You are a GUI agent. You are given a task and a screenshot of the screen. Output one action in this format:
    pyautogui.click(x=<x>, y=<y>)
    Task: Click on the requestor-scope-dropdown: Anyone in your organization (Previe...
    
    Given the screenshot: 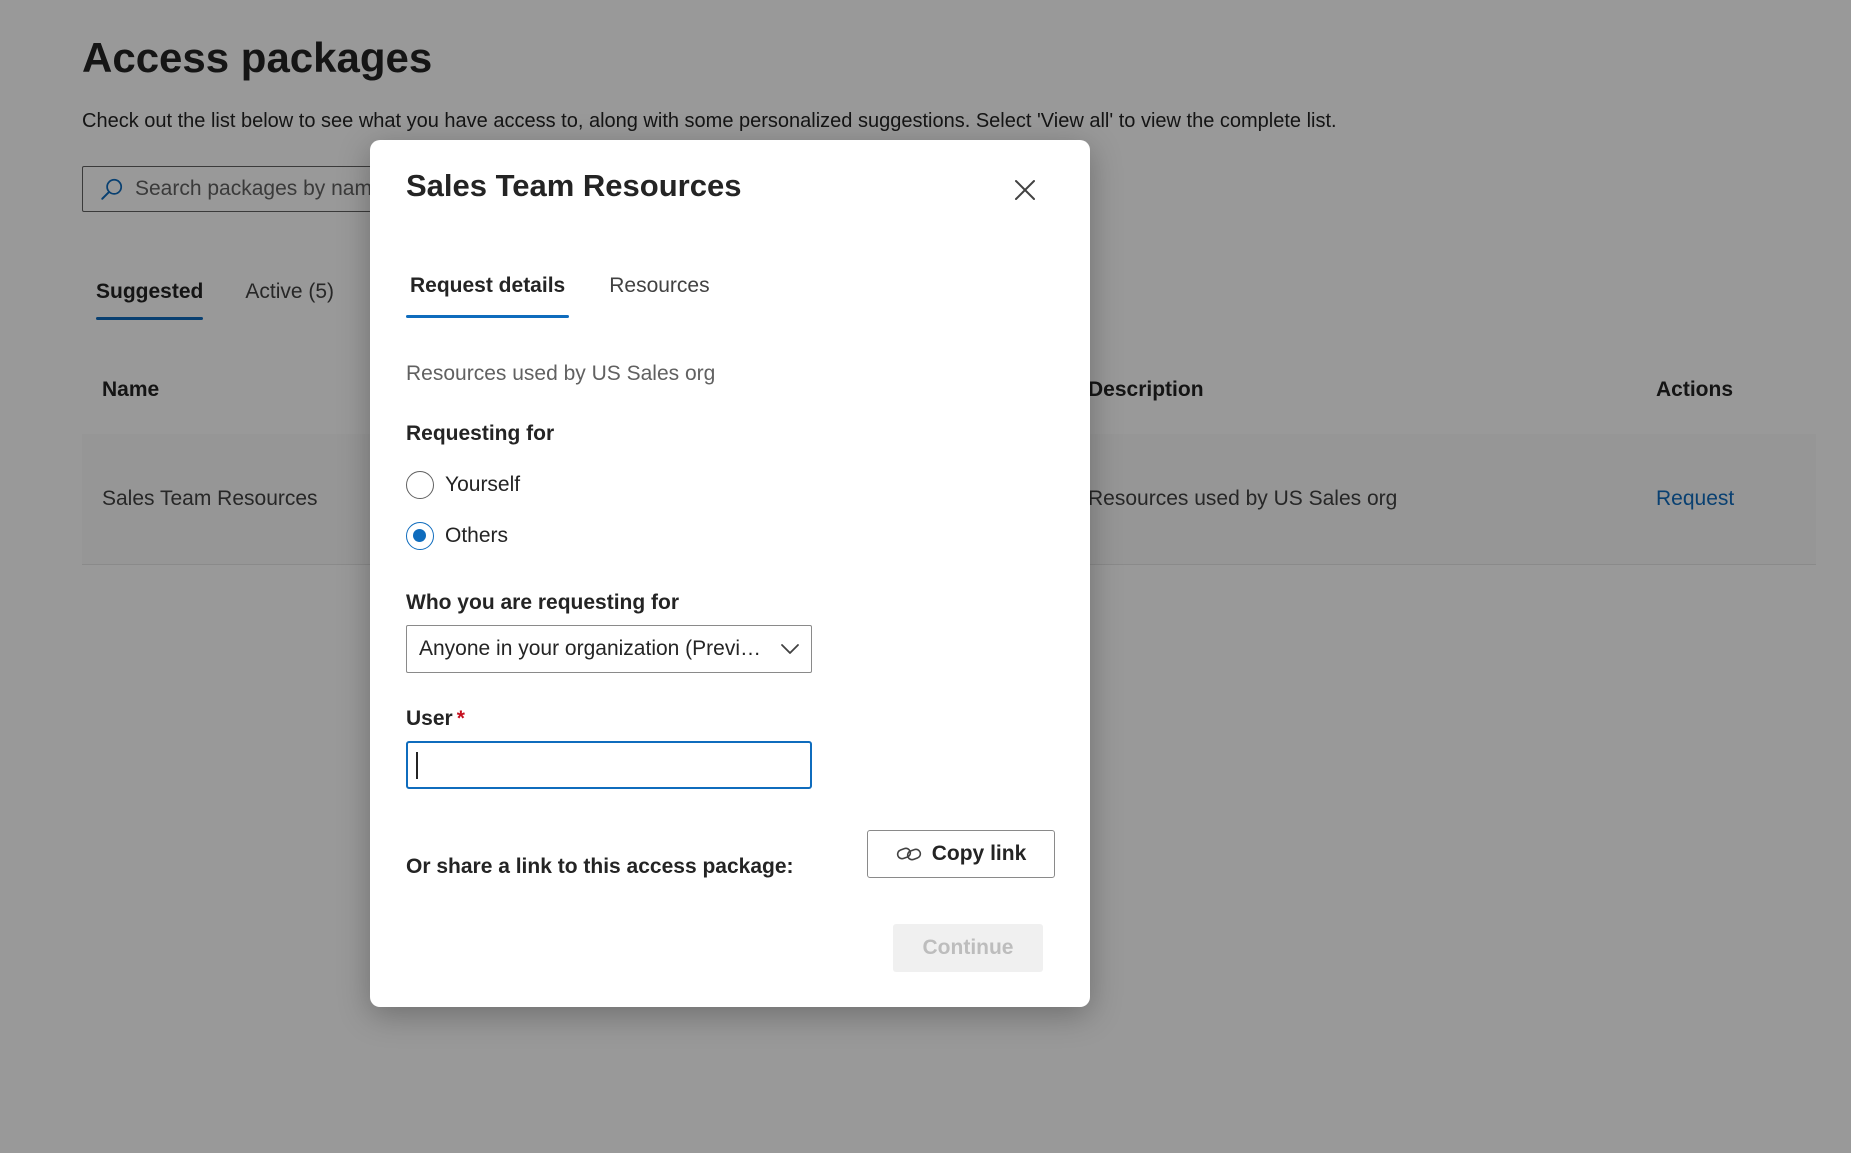 What is the action you would take?
    pyautogui.click(x=609, y=649)
    